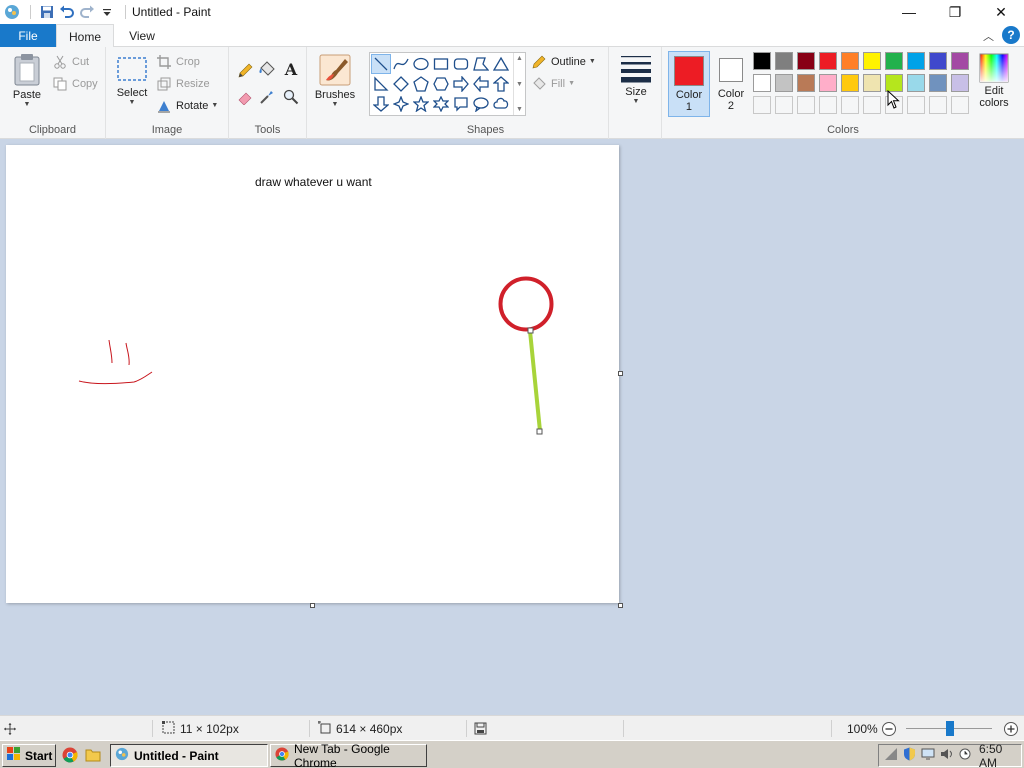 The width and height of the screenshot is (1024, 768). Describe the element at coordinates (348, 755) in the screenshot. I see `taskbar-chrome-button: New Tab - Google Chrome` at that location.